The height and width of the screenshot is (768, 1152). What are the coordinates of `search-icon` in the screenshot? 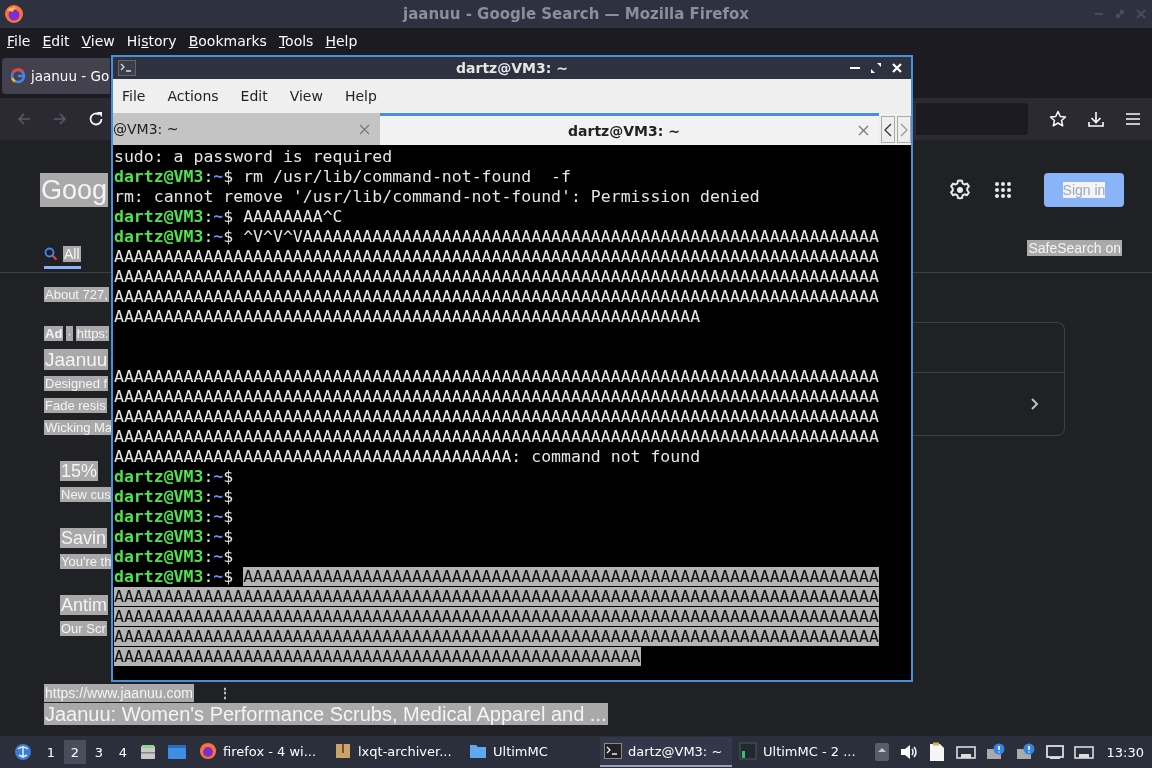 It's located at (51, 253).